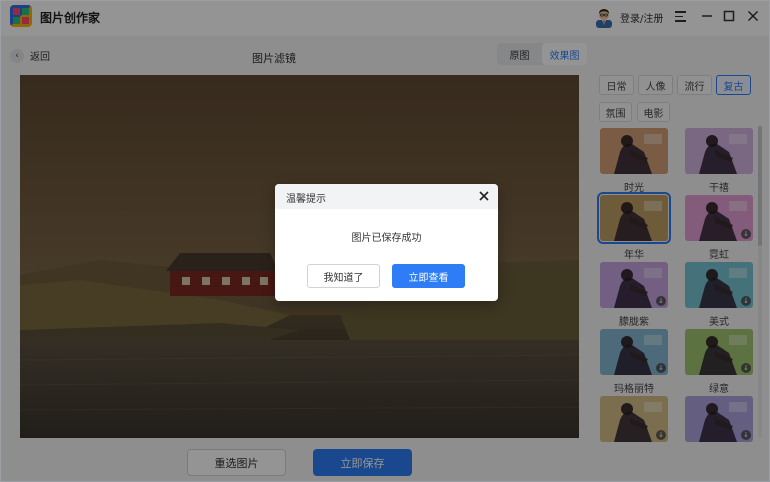  Describe the element at coordinates (343, 276) in the screenshot. I see `got-it-button: 我知道了` at that location.